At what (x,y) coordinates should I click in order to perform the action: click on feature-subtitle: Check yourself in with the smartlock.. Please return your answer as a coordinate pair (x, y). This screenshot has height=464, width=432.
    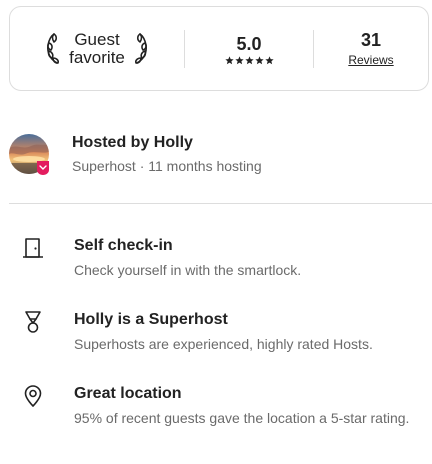
    Looking at the image, I should click on (188, 270).